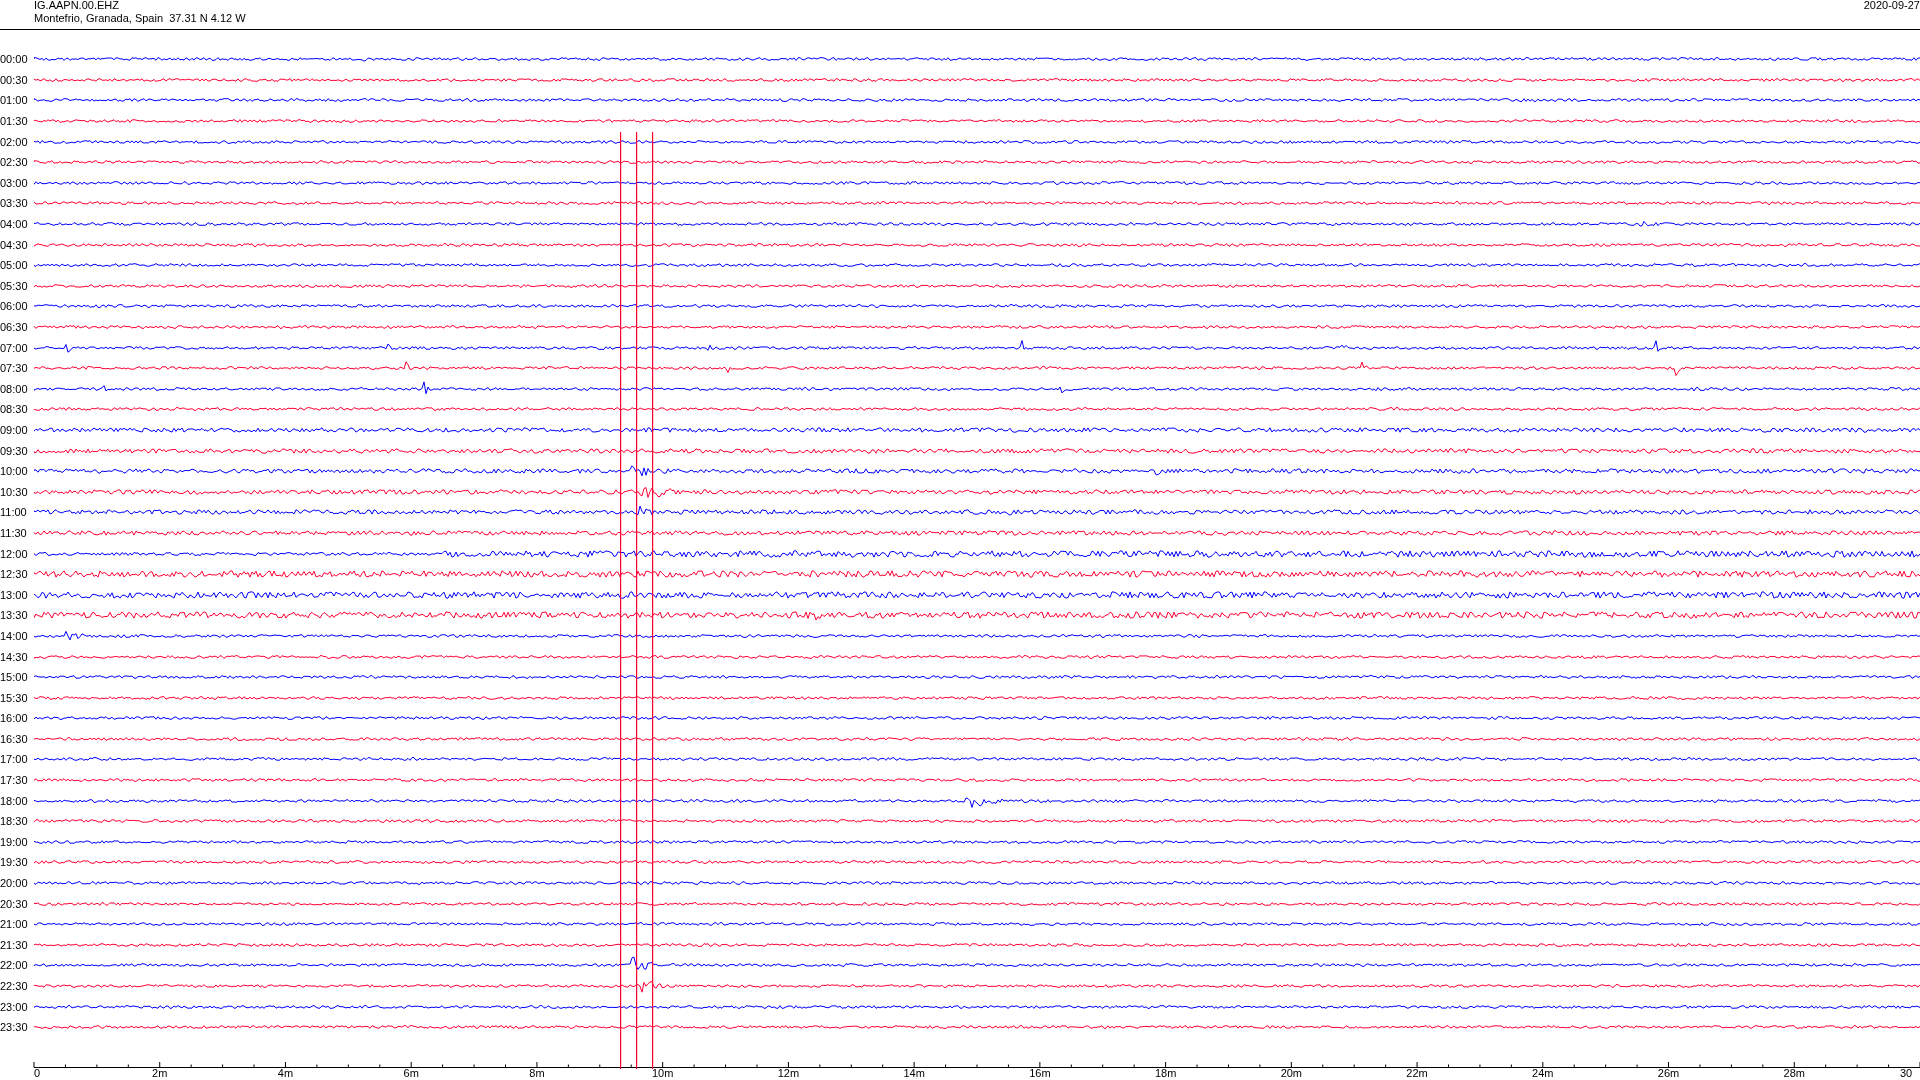 The image size is (1920, 1080). I want to click on time-label: 17:00, so click(14, 759).